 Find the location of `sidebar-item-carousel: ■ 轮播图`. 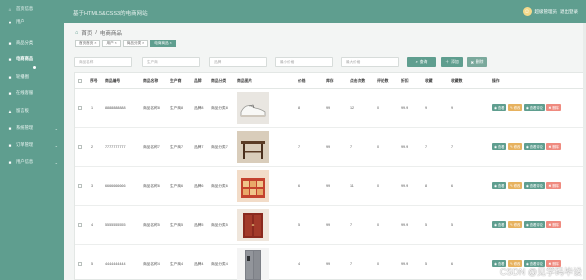

sidebar-item-carousel: ■ 轮播图 is located at coordinates (32, 77).